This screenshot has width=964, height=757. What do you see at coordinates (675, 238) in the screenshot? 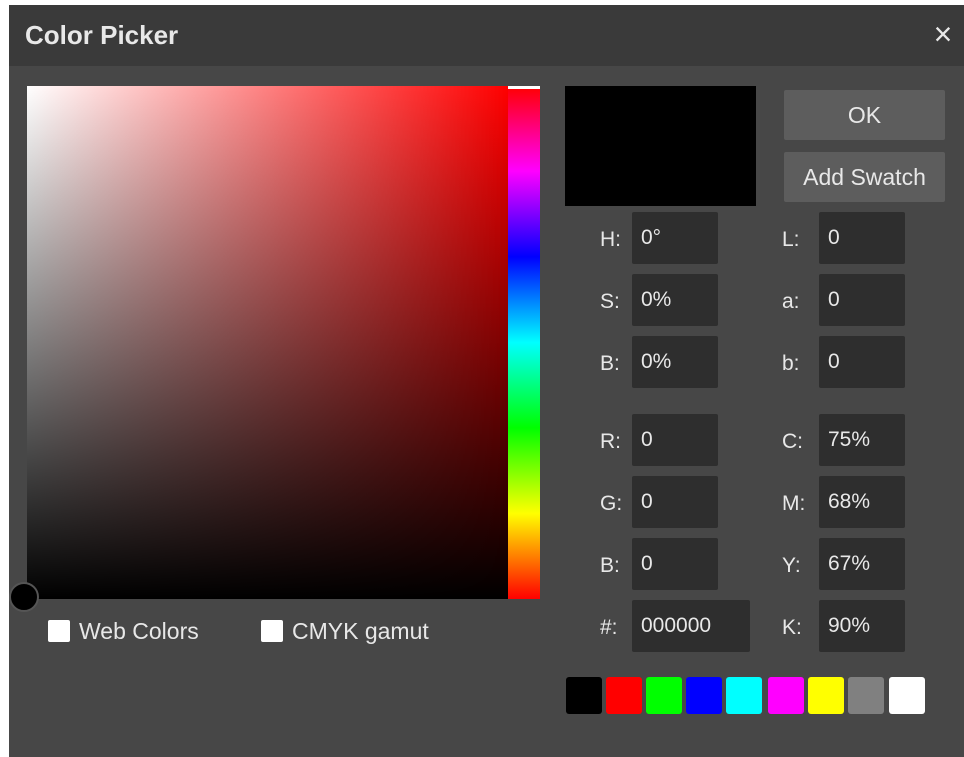
I see `hue-input: 0°` at bounding box center [675, 238].